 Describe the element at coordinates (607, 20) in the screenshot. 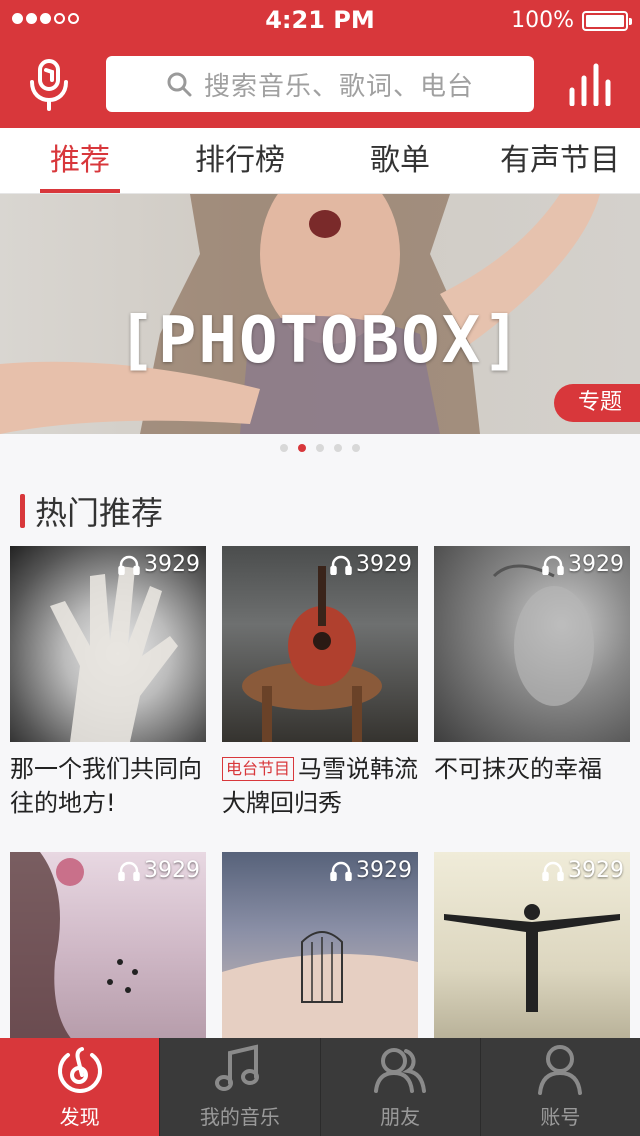

I see `battery-icon` at that location.